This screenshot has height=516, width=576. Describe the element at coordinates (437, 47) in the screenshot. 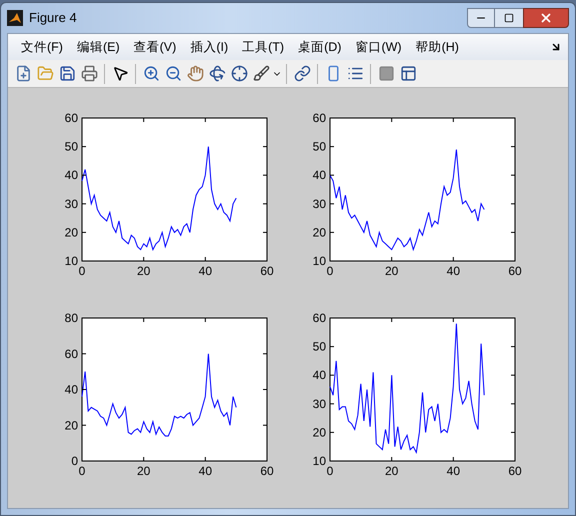

I see `menu-item: 帮助(H)` at that location.